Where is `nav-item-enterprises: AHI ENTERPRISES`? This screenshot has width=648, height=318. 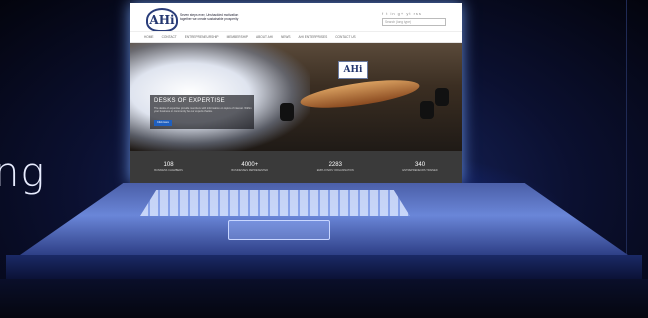
nav-item-enterprises: AHI ENTERPRISES is located at coordinates (313, 37).